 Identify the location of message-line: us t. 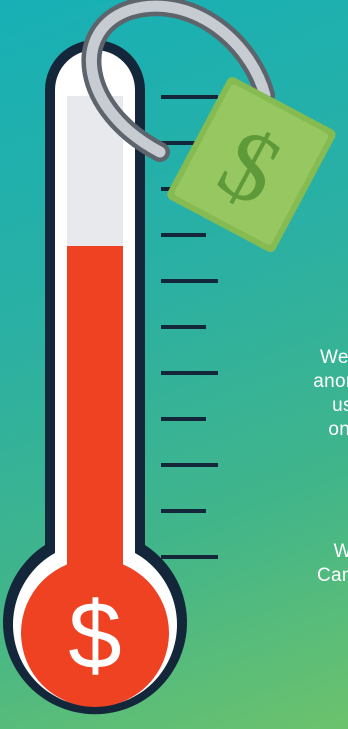
(340, 405).